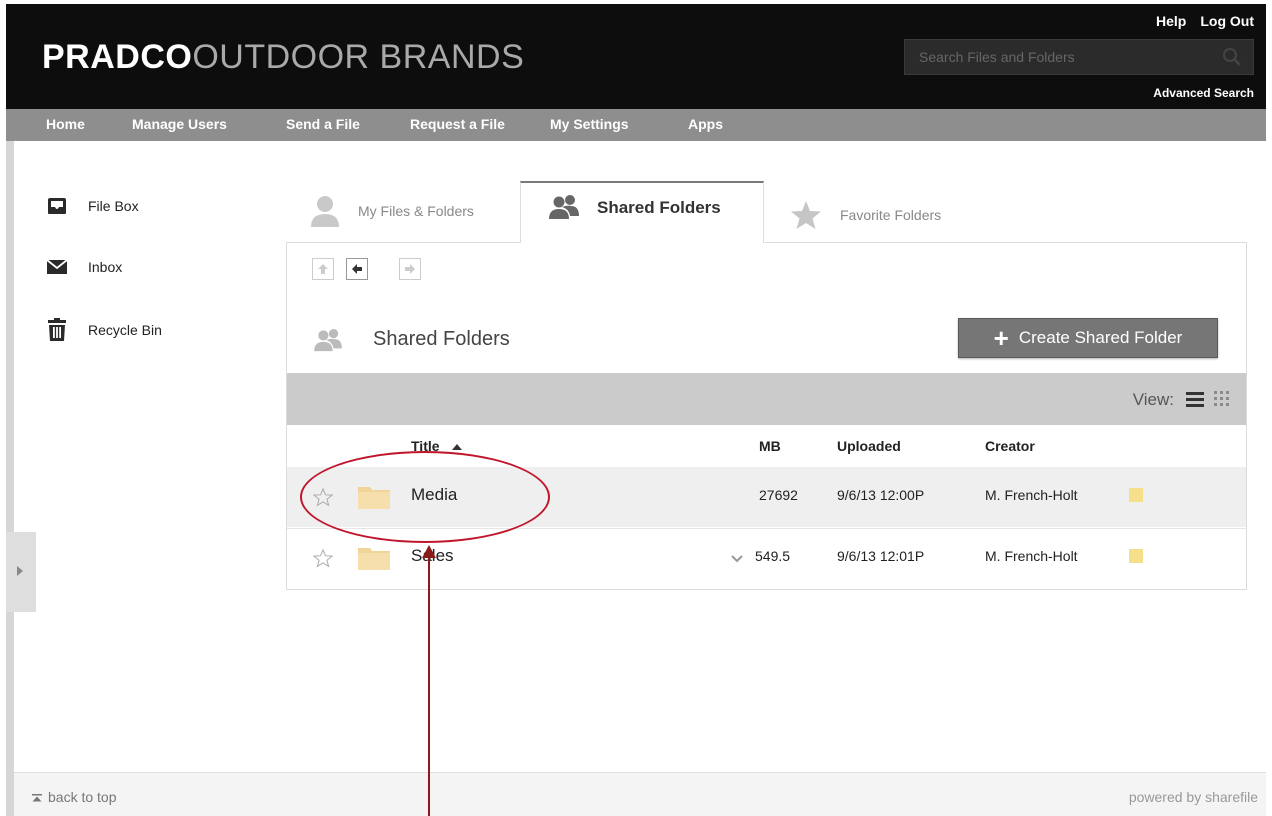  Describe the element at coordinates (891, 215) in the screenshot. I see `tab-label: Favorite Folders` at that location.